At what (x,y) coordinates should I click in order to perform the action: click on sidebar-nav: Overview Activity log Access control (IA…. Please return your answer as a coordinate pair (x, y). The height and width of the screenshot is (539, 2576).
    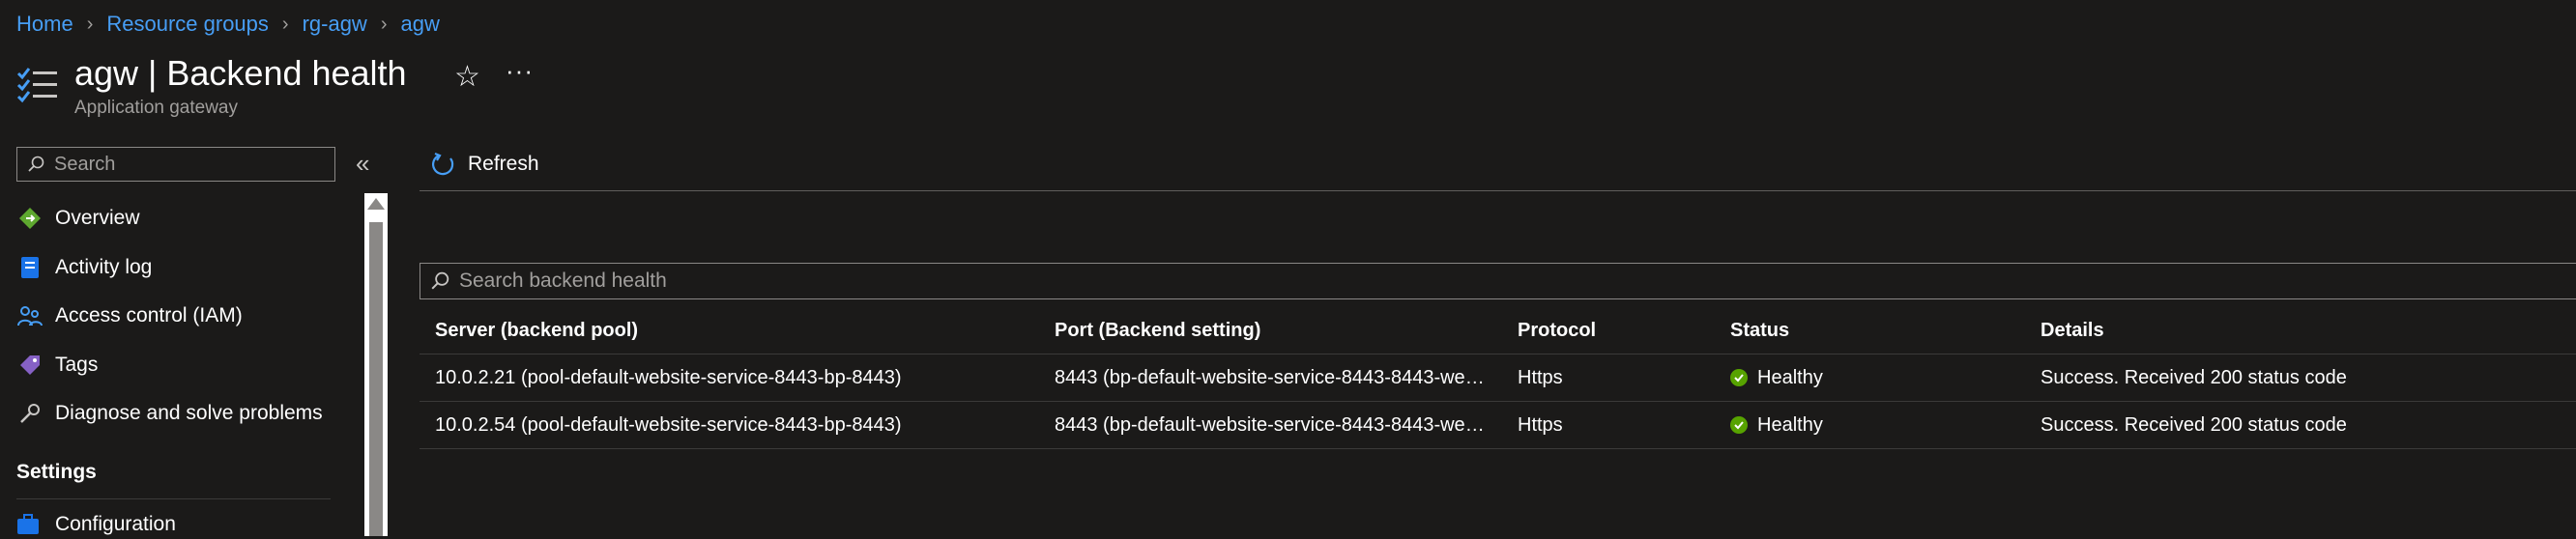
    Looking at the image, I should click on (175, 316).